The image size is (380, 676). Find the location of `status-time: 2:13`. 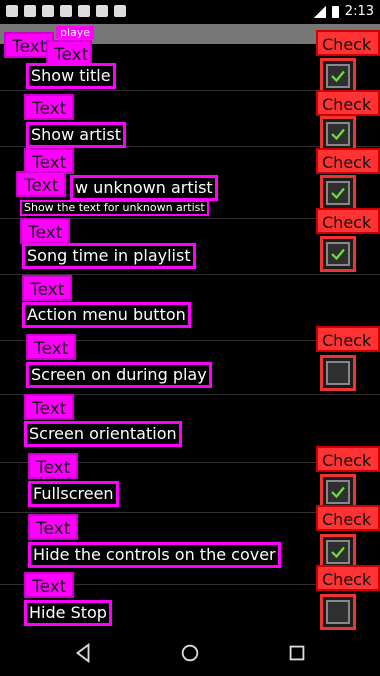

status-time: 2:13 is located at coordinates (359, 11).